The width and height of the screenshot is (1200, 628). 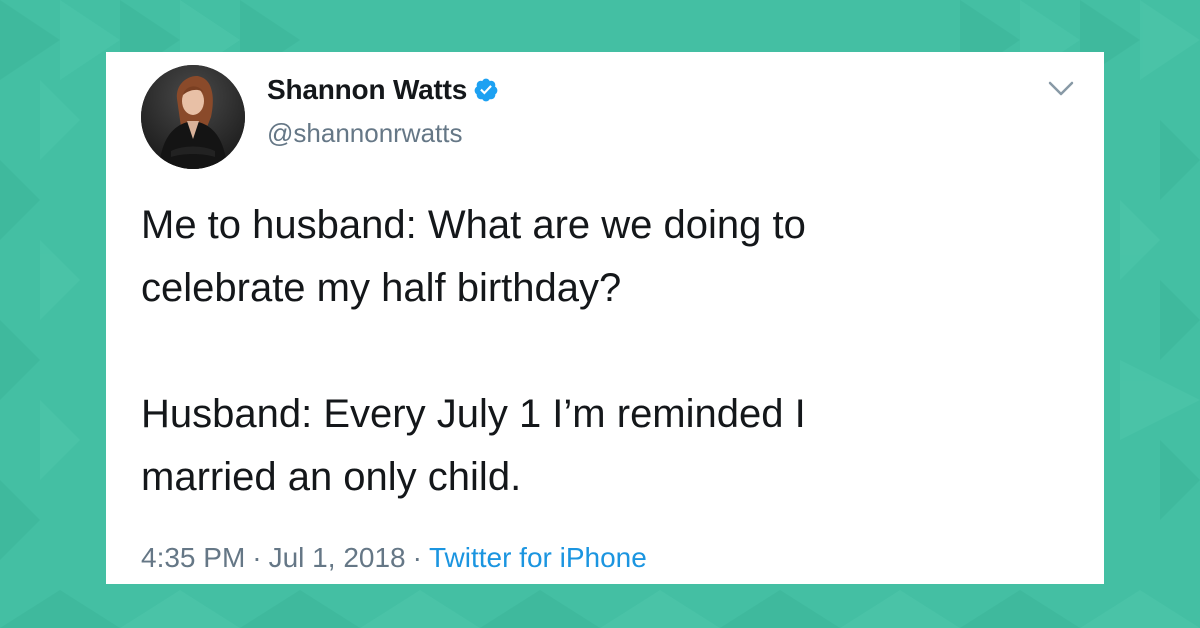 What do you see at coordinates (1061, 89) in the screenshot?
I see `chevron-down-icon` at bounding box center [1061, 89].